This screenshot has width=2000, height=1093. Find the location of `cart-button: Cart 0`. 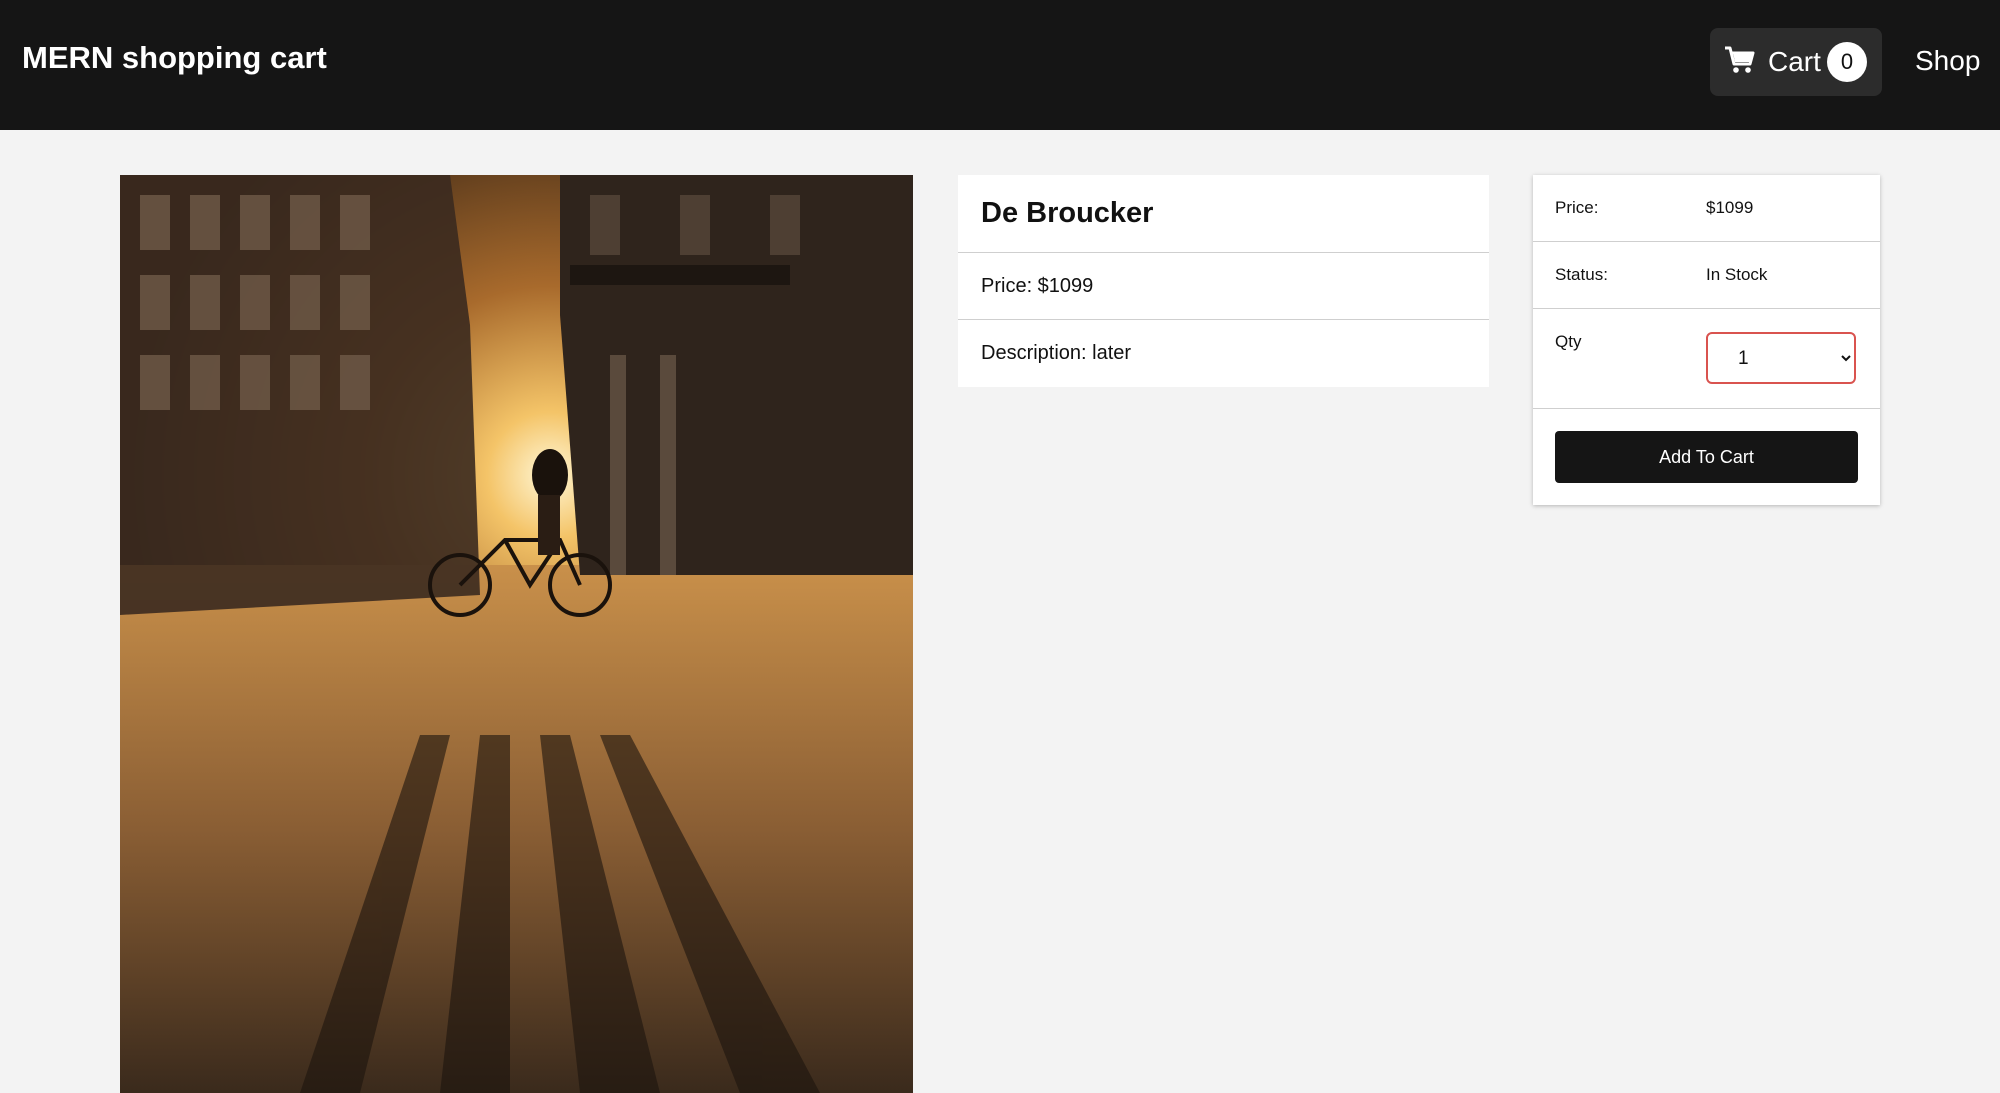

cart-button: Cart 0 is located at coordinates (1796, 62).